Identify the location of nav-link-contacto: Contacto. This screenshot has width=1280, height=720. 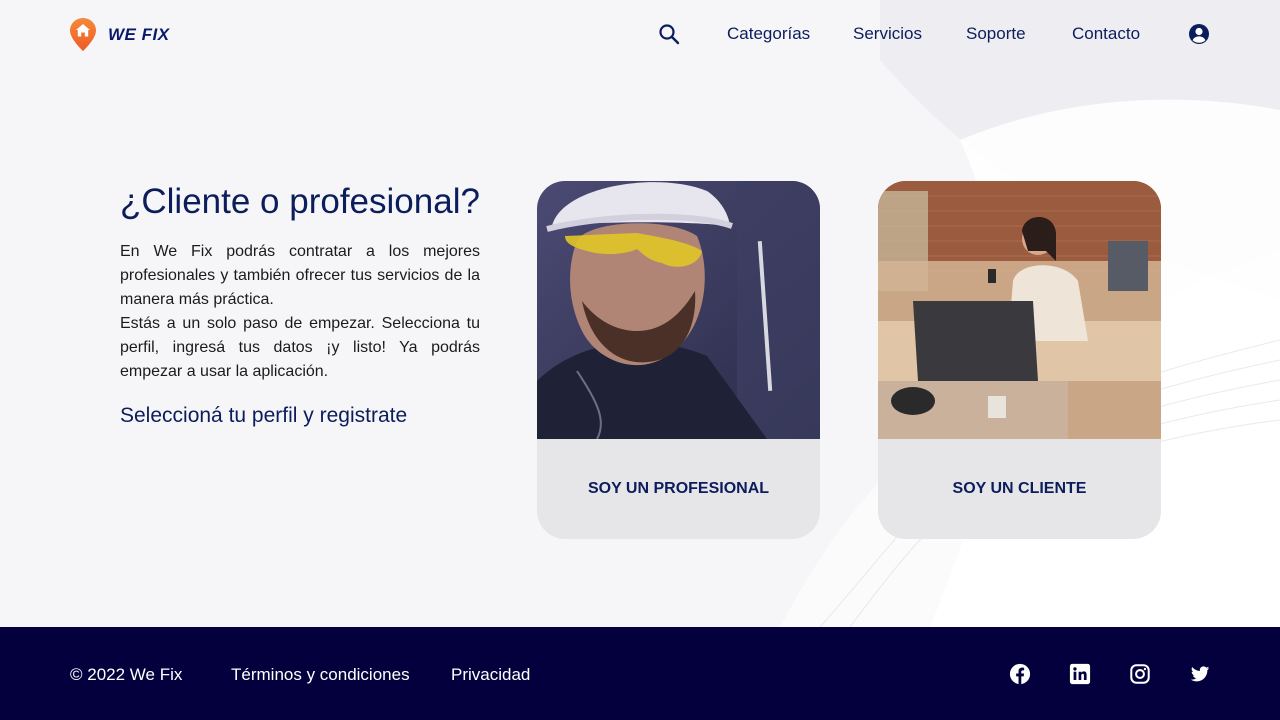
(1106, 34).